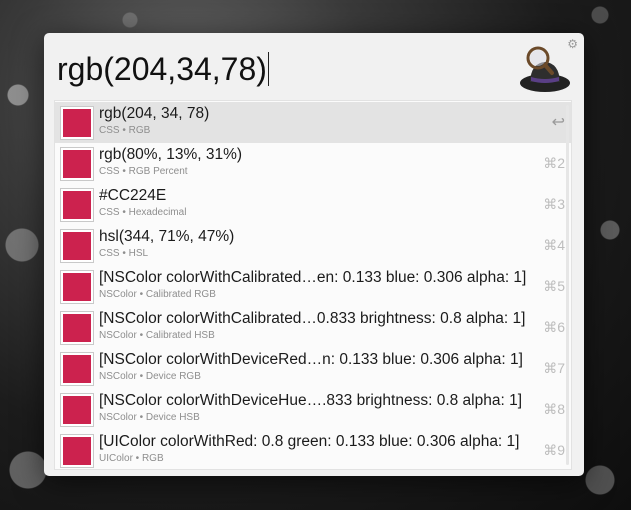  I want to click on result-shortcut: ⌘6, so click(554, 327).